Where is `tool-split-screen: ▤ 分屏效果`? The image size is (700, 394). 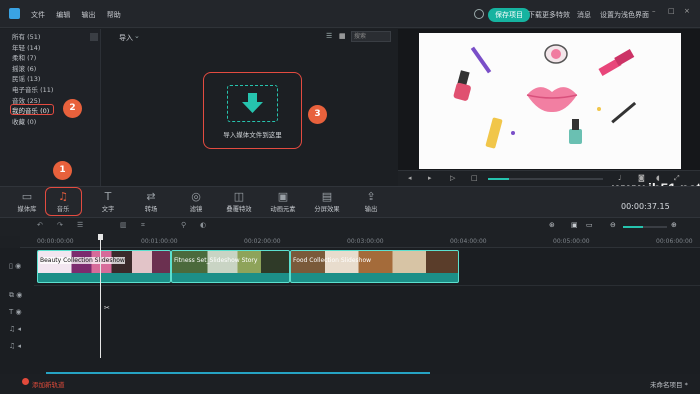 tool-split-screen: ▤ 分屏效果 is located at coordinates (327, 201).